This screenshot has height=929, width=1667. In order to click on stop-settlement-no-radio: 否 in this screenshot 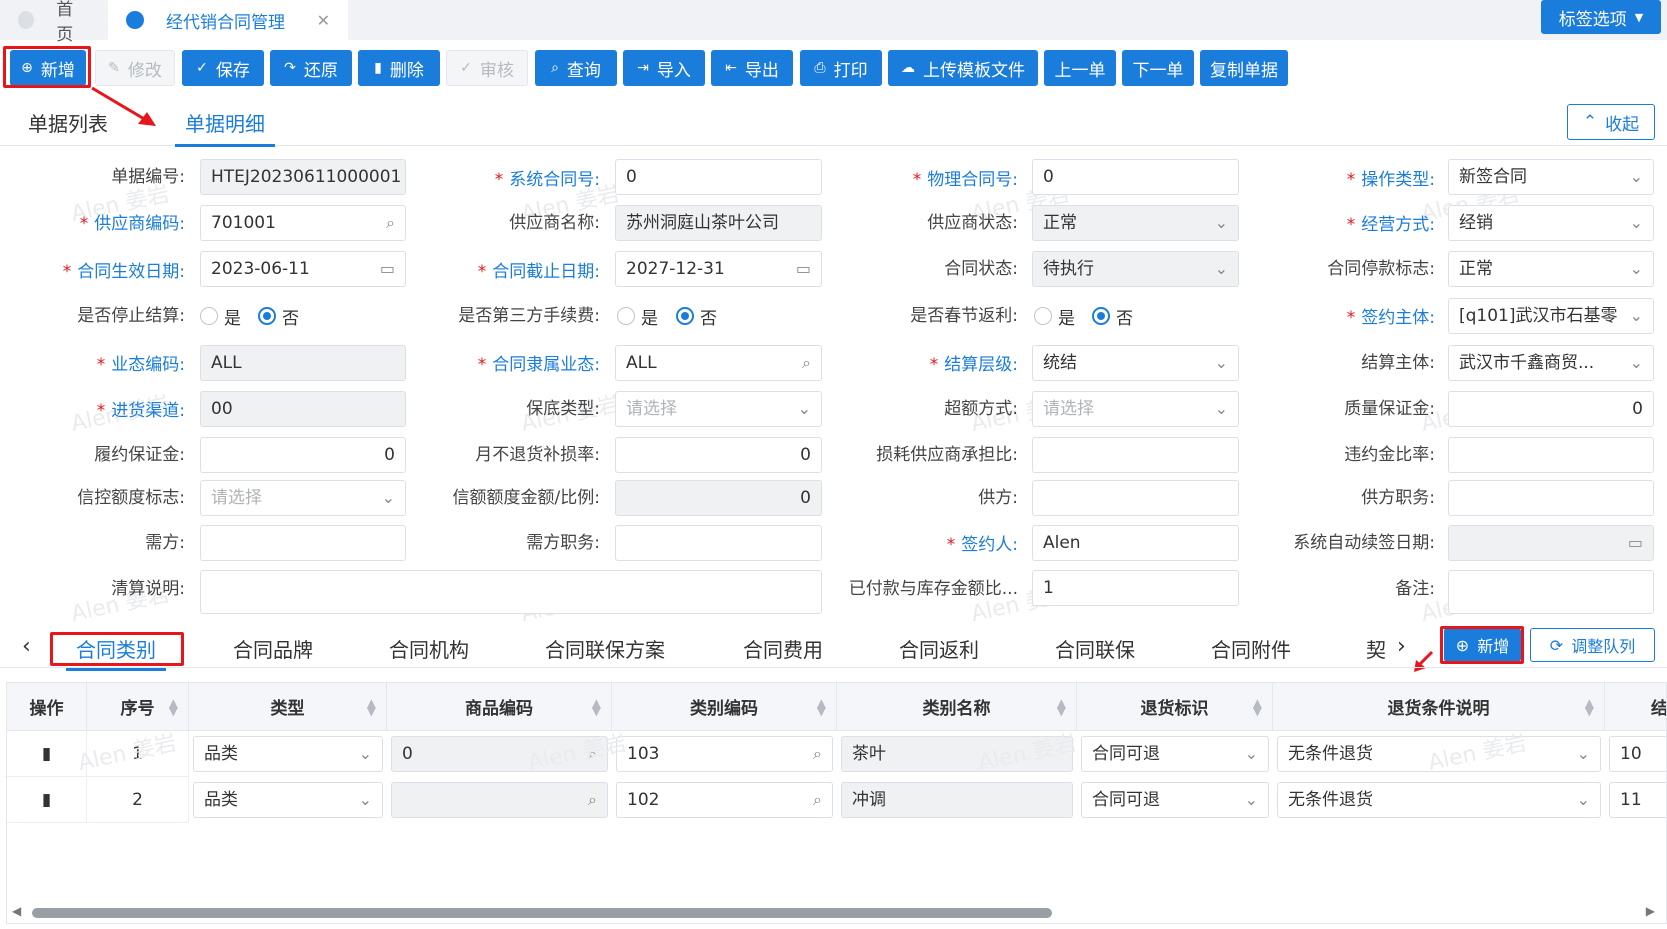, I will do `click(278, 316)`.